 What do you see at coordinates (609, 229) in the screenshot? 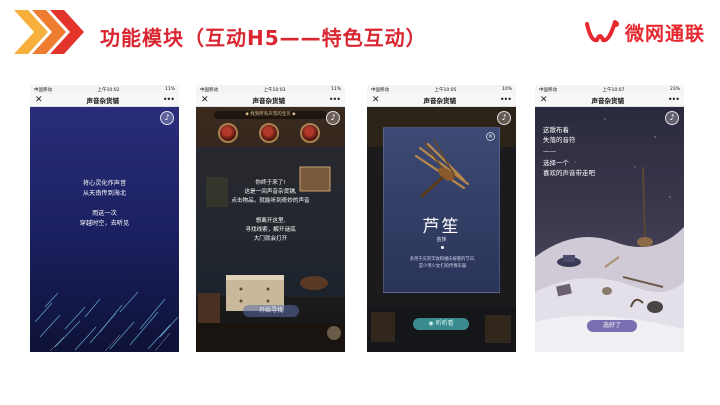
I see `select-screen: ♪ 这散布着 失落的音符 —— 选择一个 喜欢的声音带走吧 选好了` at bounding box center [609, 229].